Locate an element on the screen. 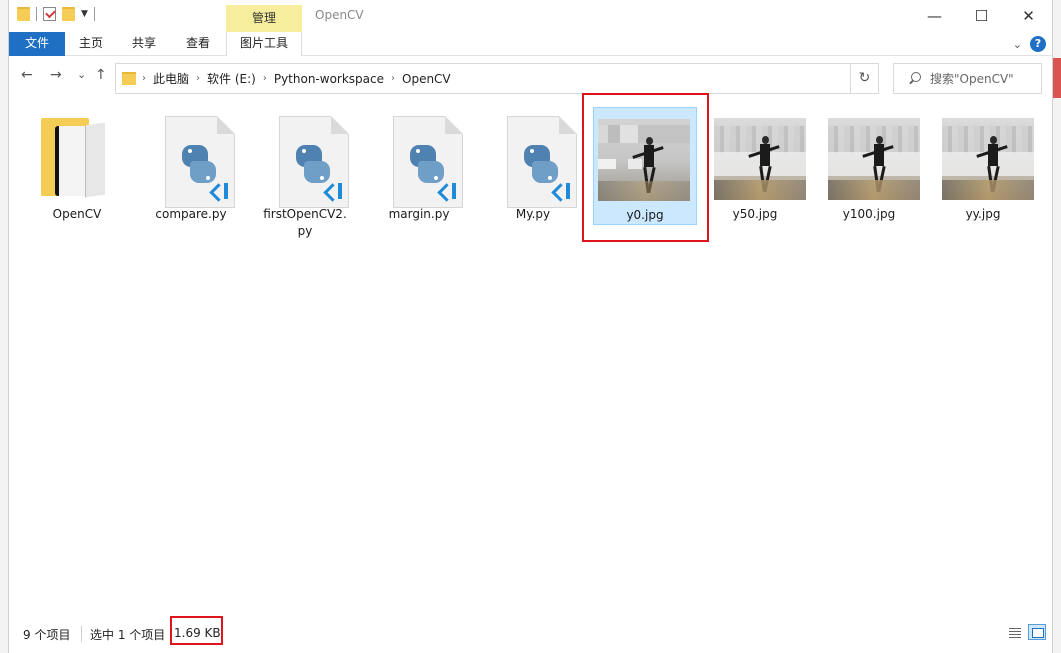 This screenshot has height=653, width=1061. list-item-firstopencv2-py: firstOpenCV2.py is located at coordinates (305, 173).